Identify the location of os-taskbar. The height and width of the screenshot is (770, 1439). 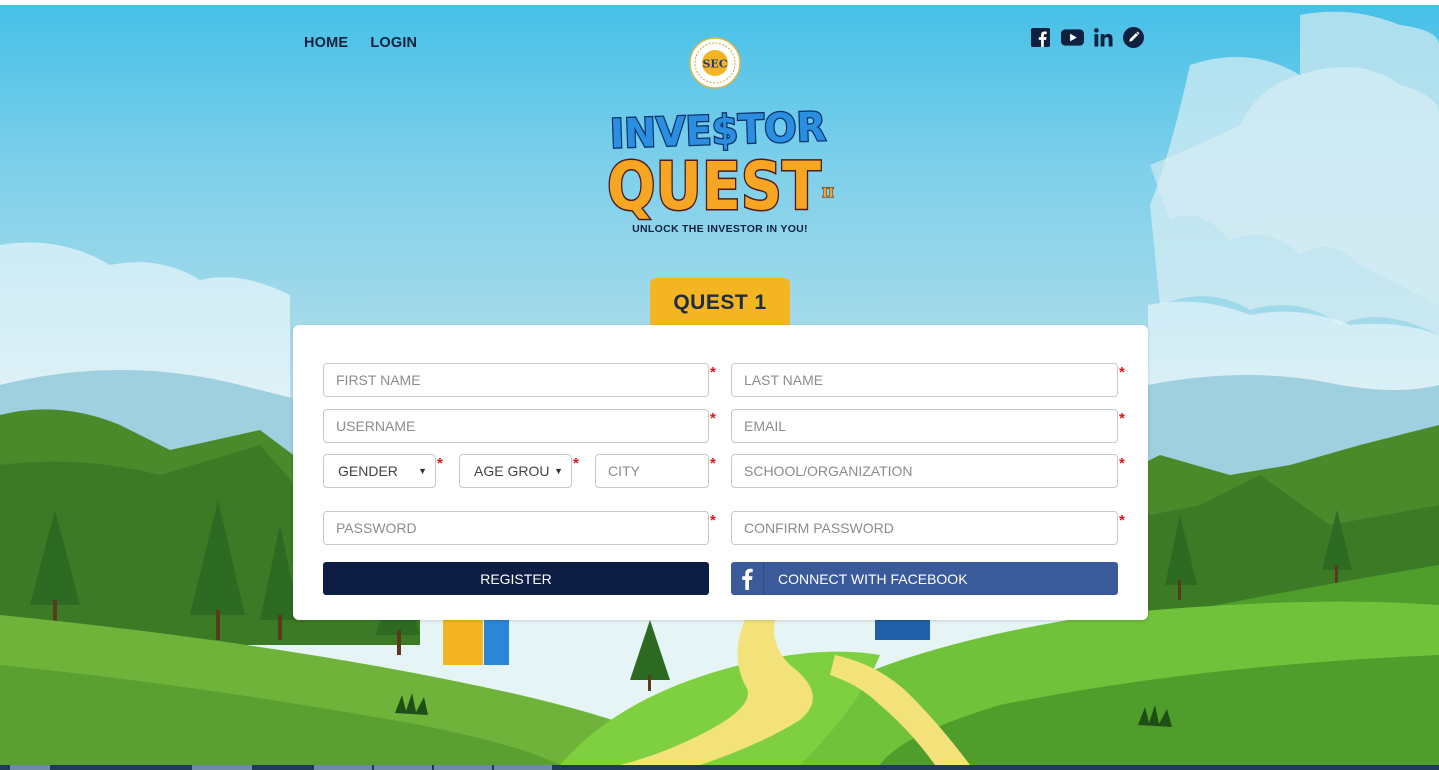
(719, 767).